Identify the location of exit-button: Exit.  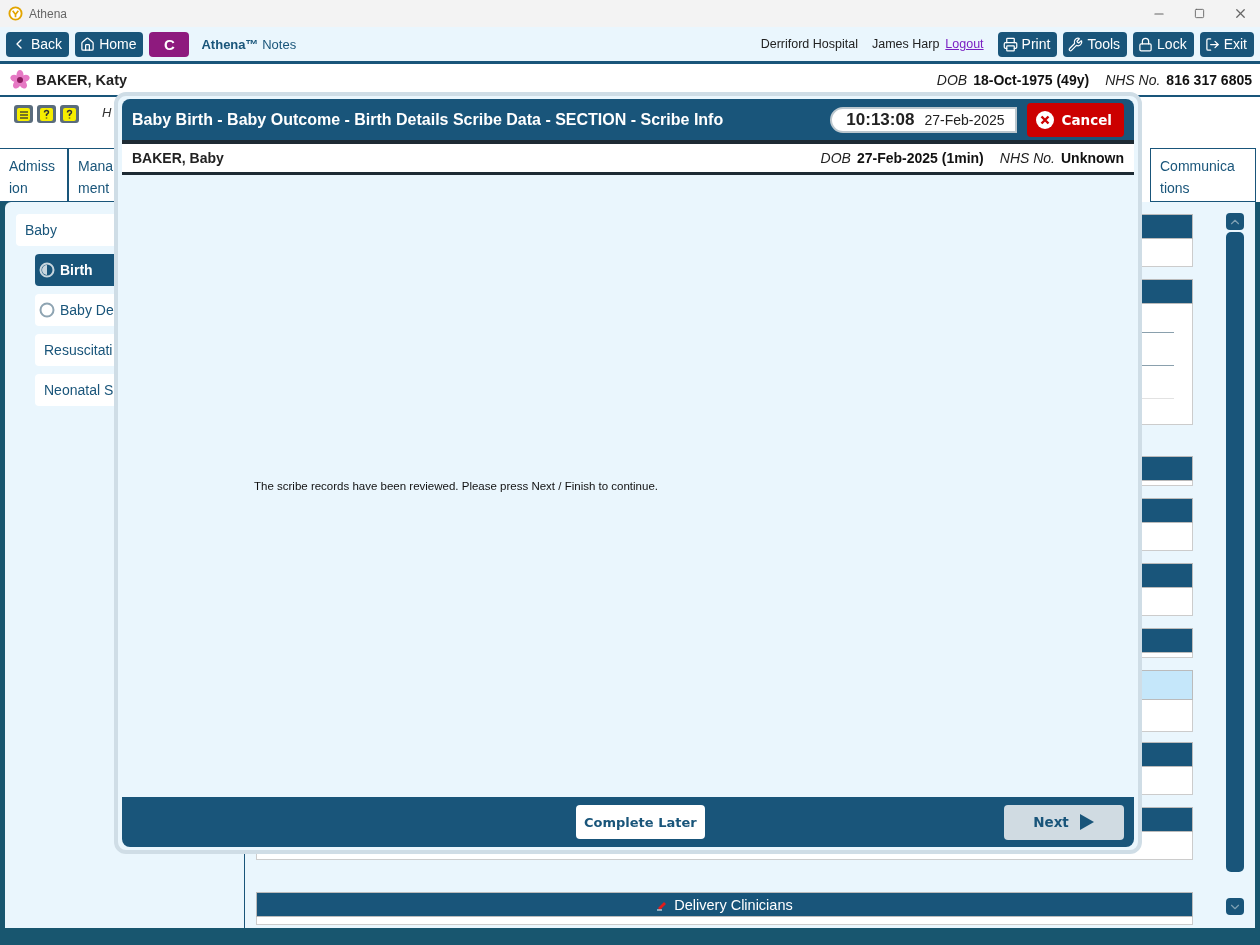
(1226, 44).